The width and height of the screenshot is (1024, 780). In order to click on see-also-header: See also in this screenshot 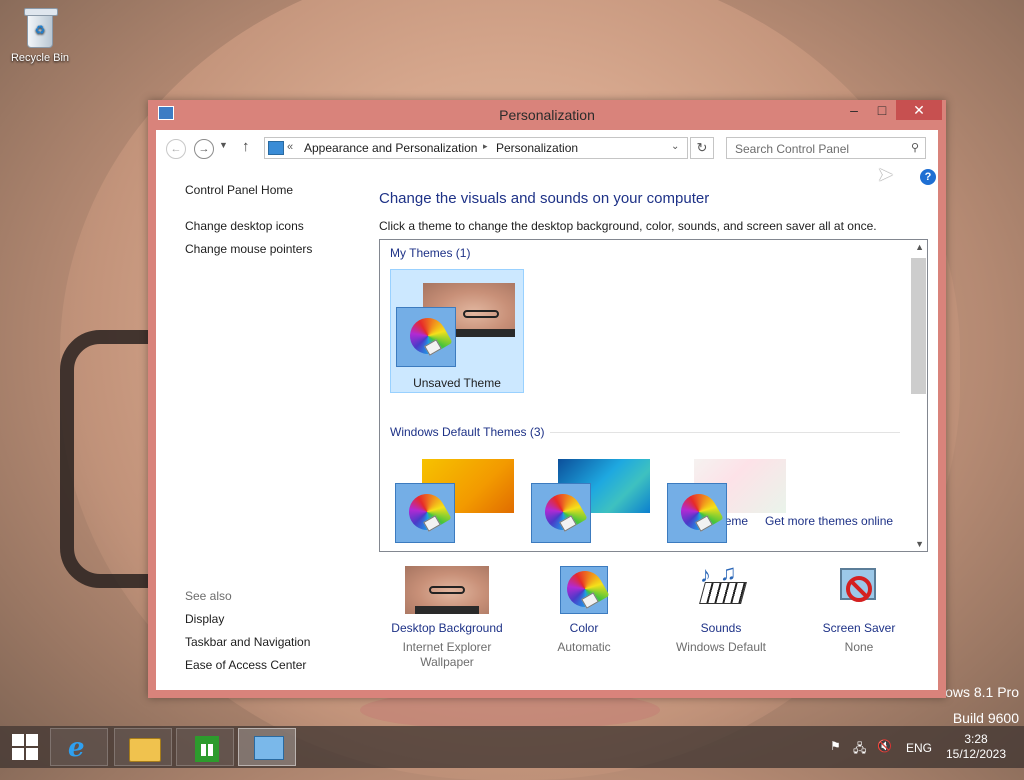, I will do `click(208, 596)`.